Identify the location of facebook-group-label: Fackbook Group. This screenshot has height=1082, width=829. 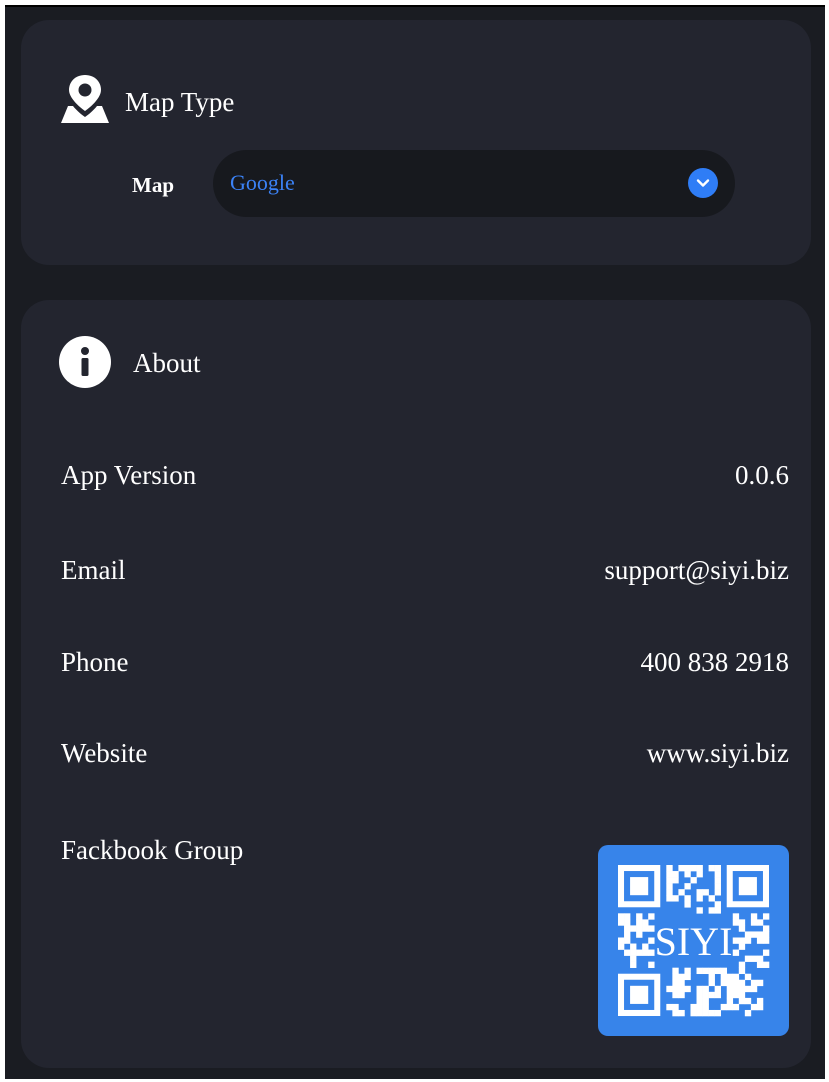
(152, 850).